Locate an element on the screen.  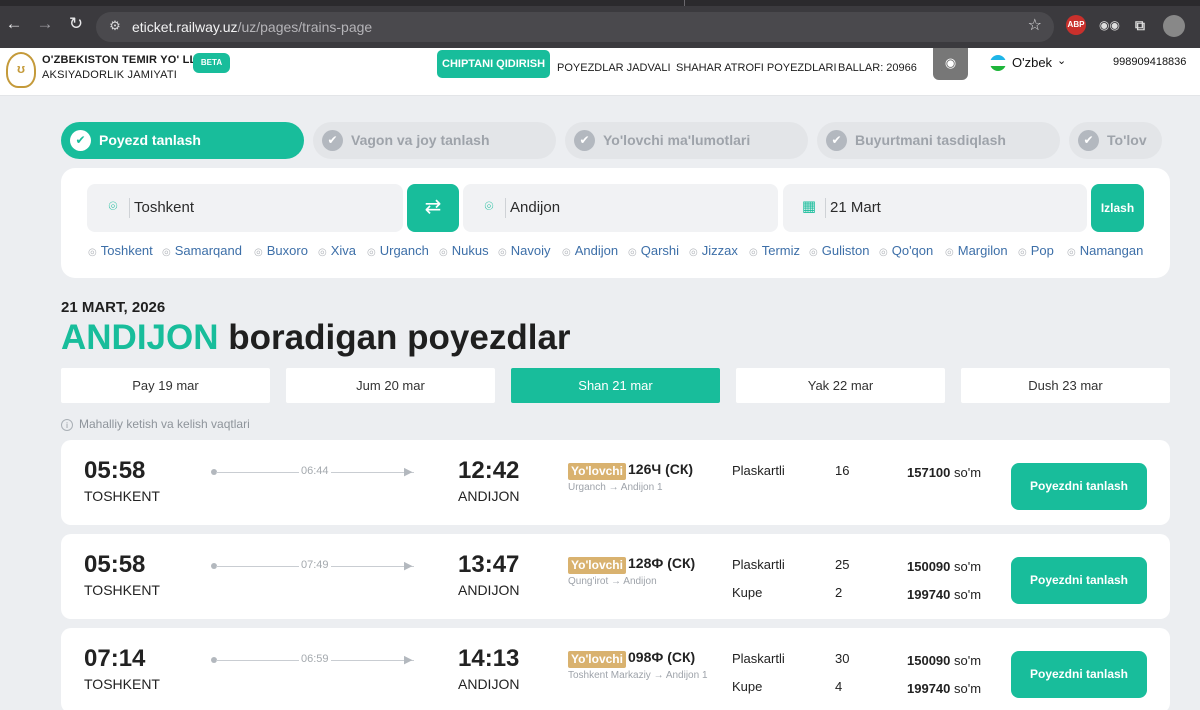
city-label: Namangan is located at coordinates (1111, 250).